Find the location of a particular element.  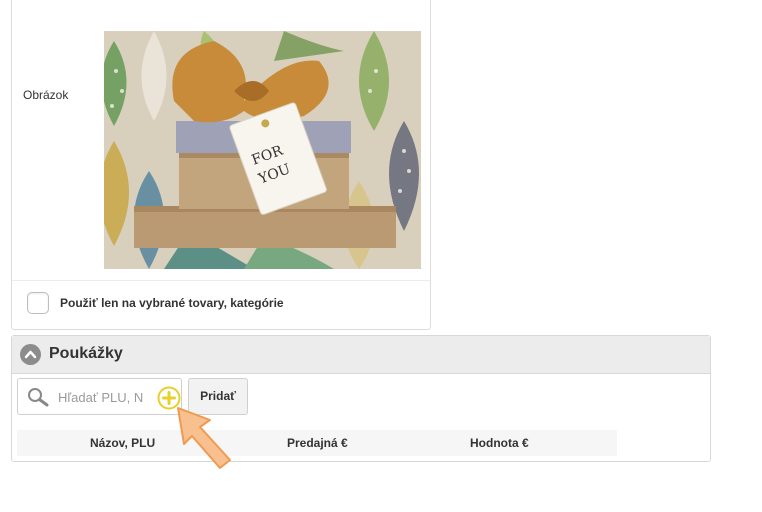

plu-search-input is located at coordinates (103, 397).